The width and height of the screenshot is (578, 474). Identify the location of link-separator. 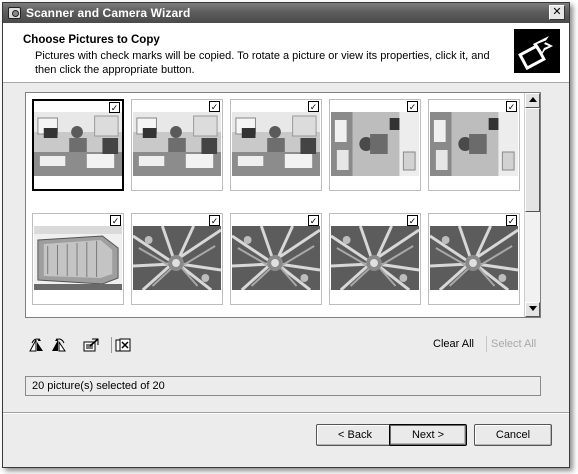
(486, 344).